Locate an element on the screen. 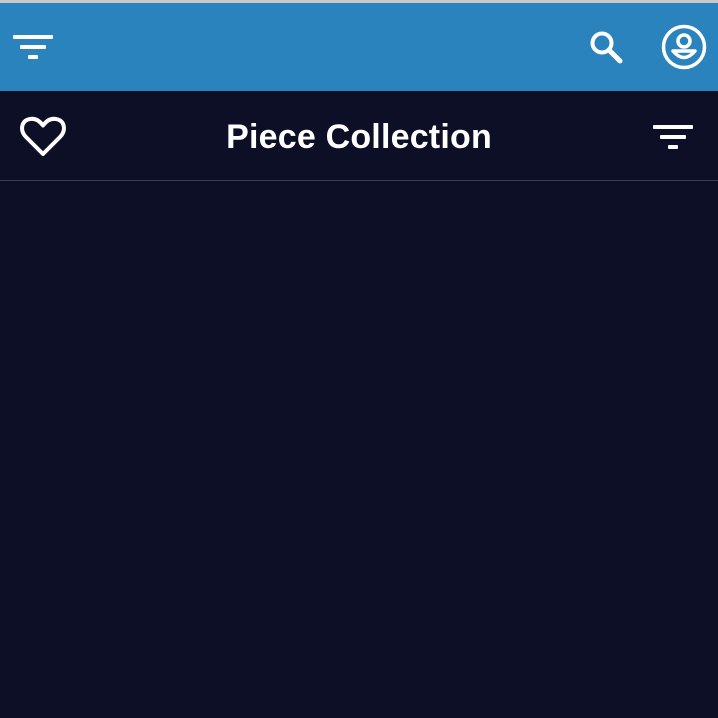 The image size is (718, 718). search-button is located at coordinates (606, 47).